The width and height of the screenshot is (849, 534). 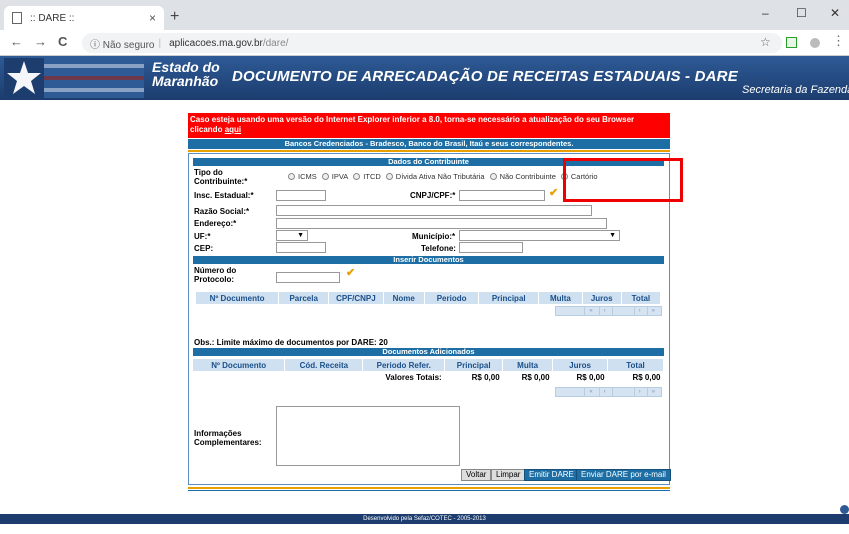 I want to click on close-window-button: ✕, so click(x=835, y=13).